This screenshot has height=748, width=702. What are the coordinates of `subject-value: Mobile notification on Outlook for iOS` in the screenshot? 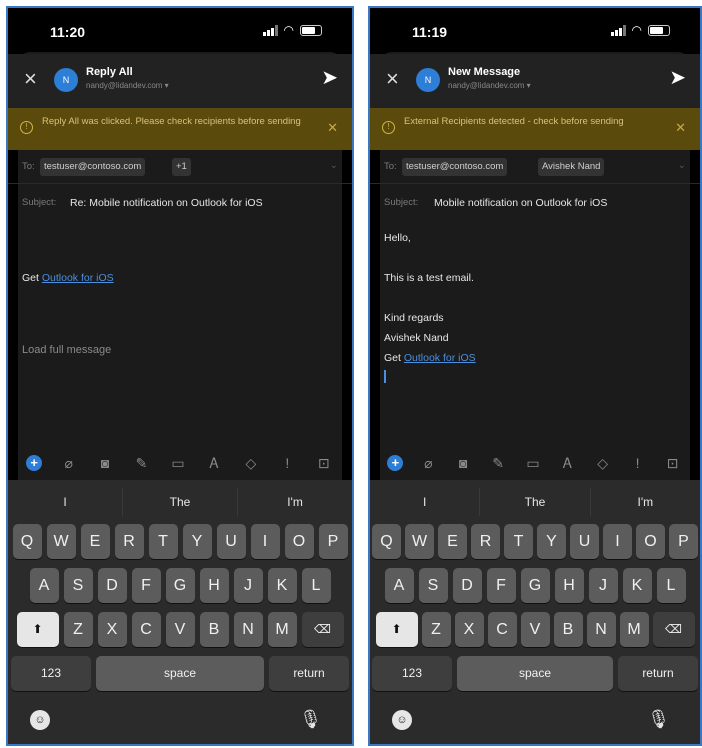 It's located at (520, 203).